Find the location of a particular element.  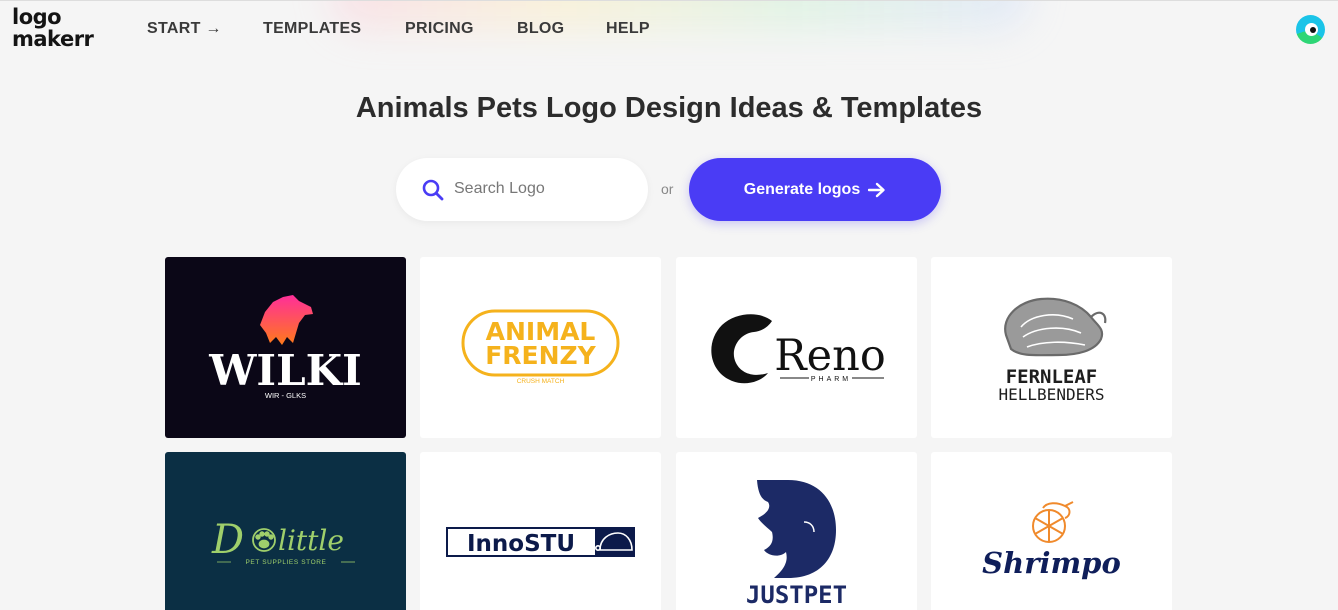

generate-logos-label: Generate logos is located at coordinates (802, 189).